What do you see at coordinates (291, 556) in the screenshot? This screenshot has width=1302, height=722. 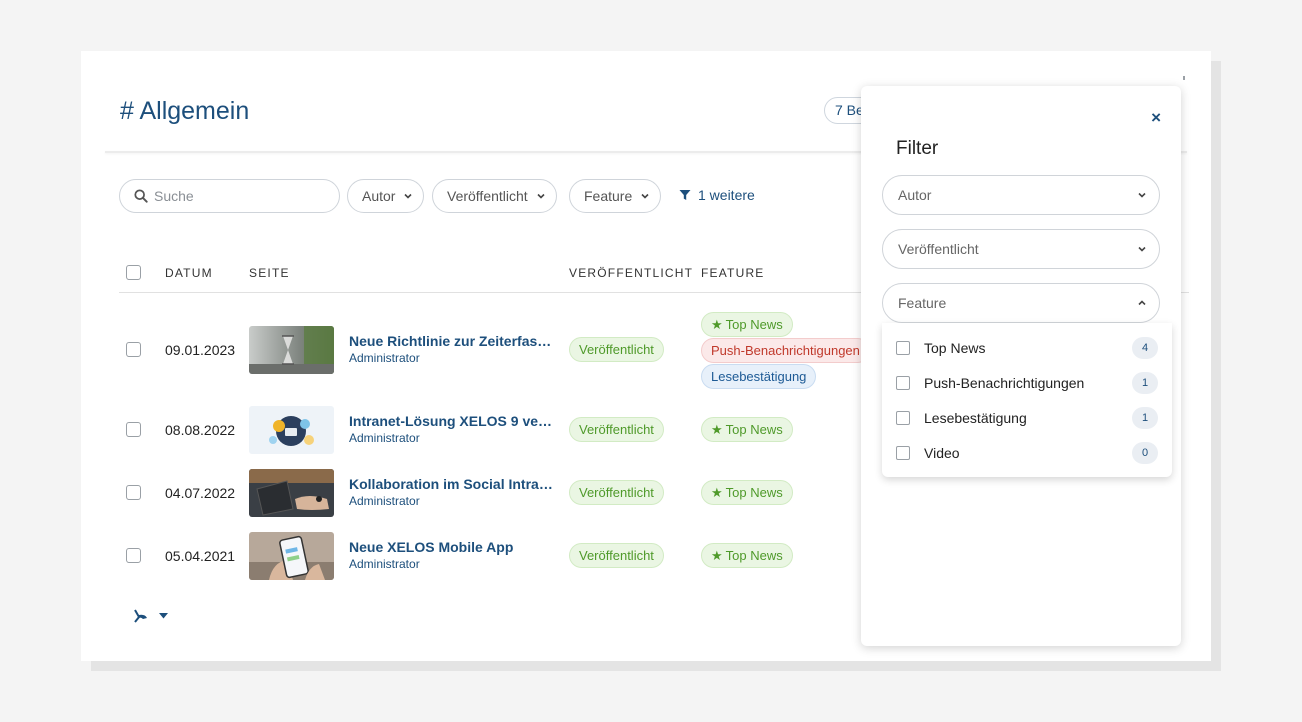 I see `thumbnail-mobile-app` at bounding box center [291, 556].